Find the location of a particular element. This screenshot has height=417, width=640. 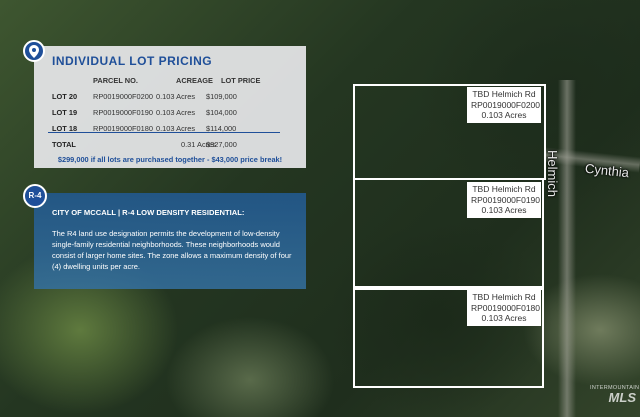

zoning-badge: R-4 is located at coordinates (35, 196).